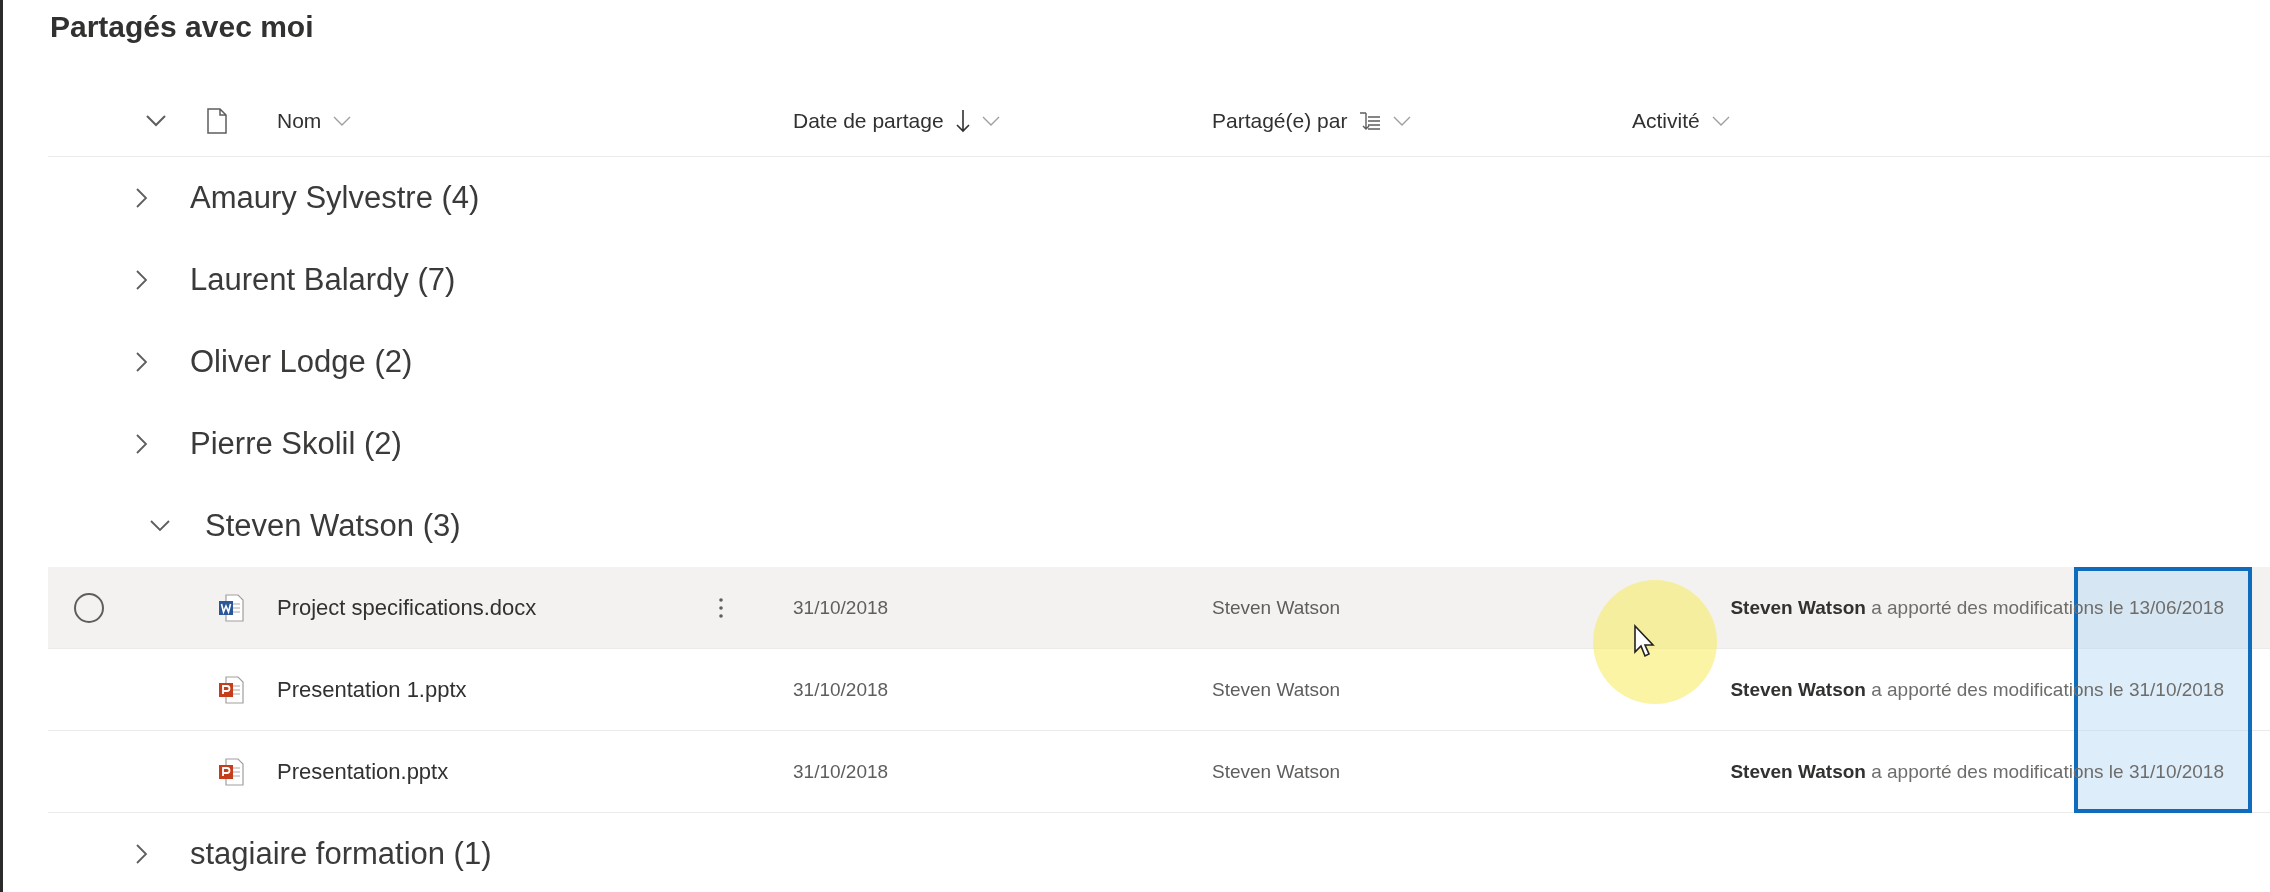  I want to click on group-header: Steven Watson (3), so click(333, 526).